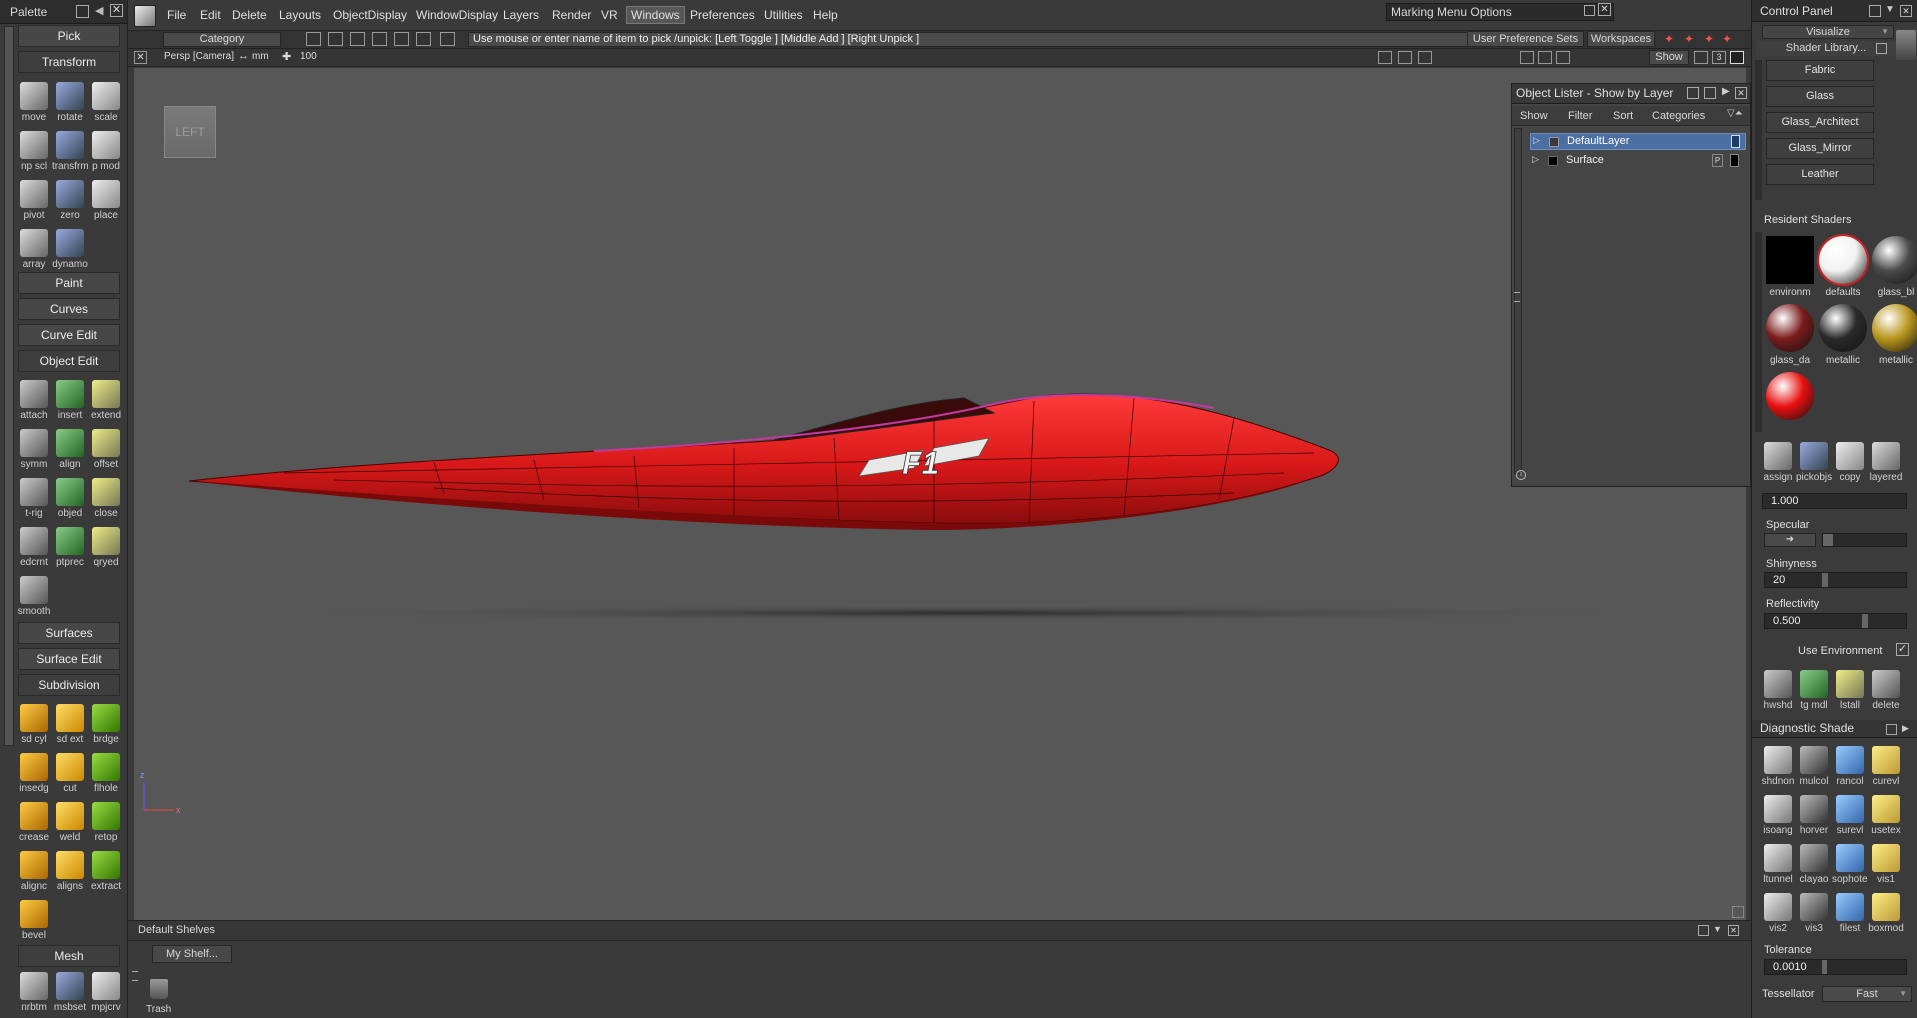 This screenshot has height=1018, width=1917. What do you see at coordinates (1778, 464) in the screenshot?
I see `tool-assign: assign` at bounding box center [1778, 464].